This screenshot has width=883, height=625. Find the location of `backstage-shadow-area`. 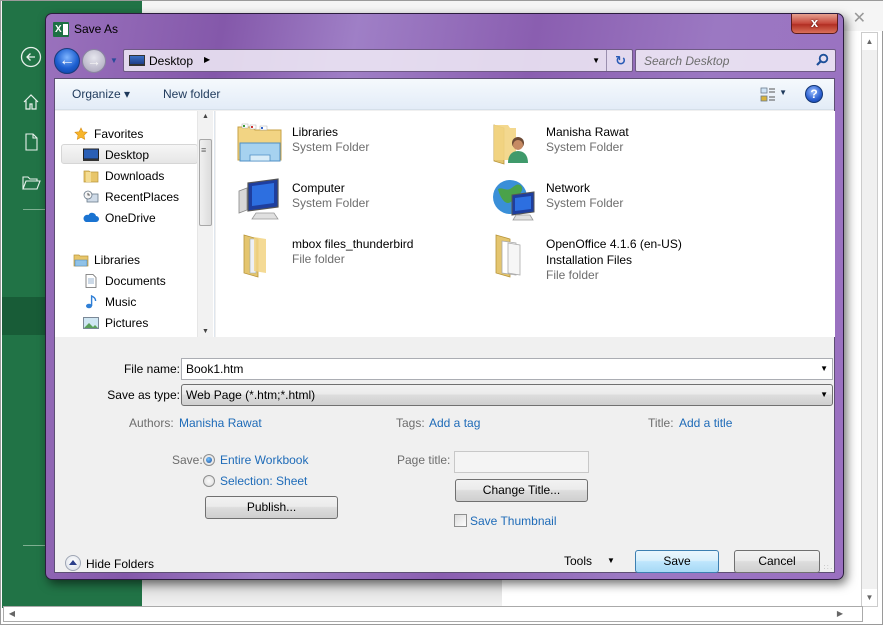

backstage-shadow-area is located at coordinates (322, 593).